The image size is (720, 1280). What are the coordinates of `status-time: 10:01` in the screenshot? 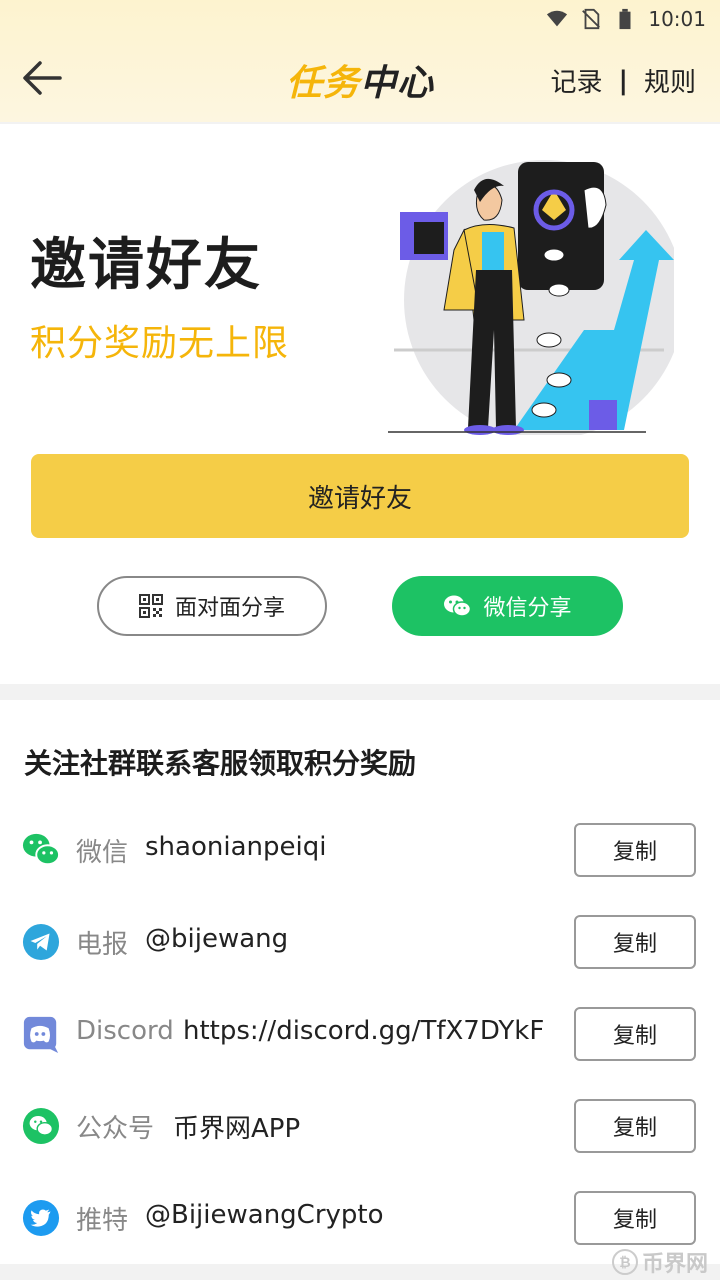 It's located at (677, 19).